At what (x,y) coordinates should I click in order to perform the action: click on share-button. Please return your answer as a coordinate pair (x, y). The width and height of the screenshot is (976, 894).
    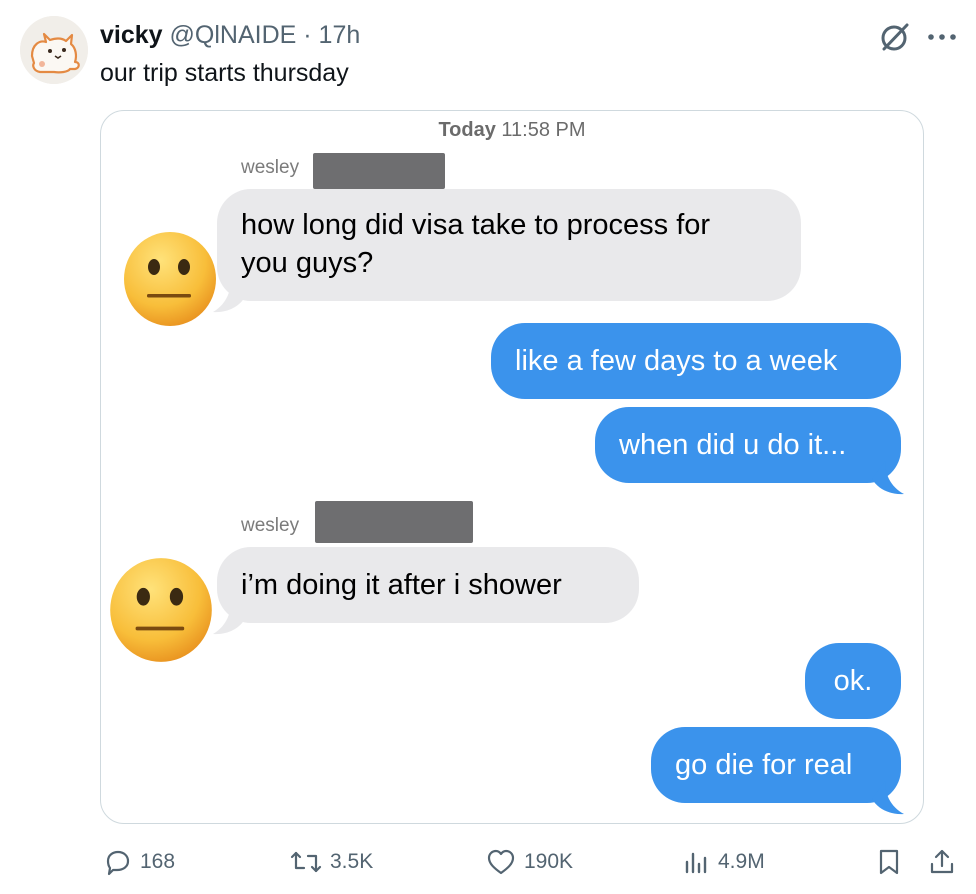
    Looking at the image, I should click on (942, 862).